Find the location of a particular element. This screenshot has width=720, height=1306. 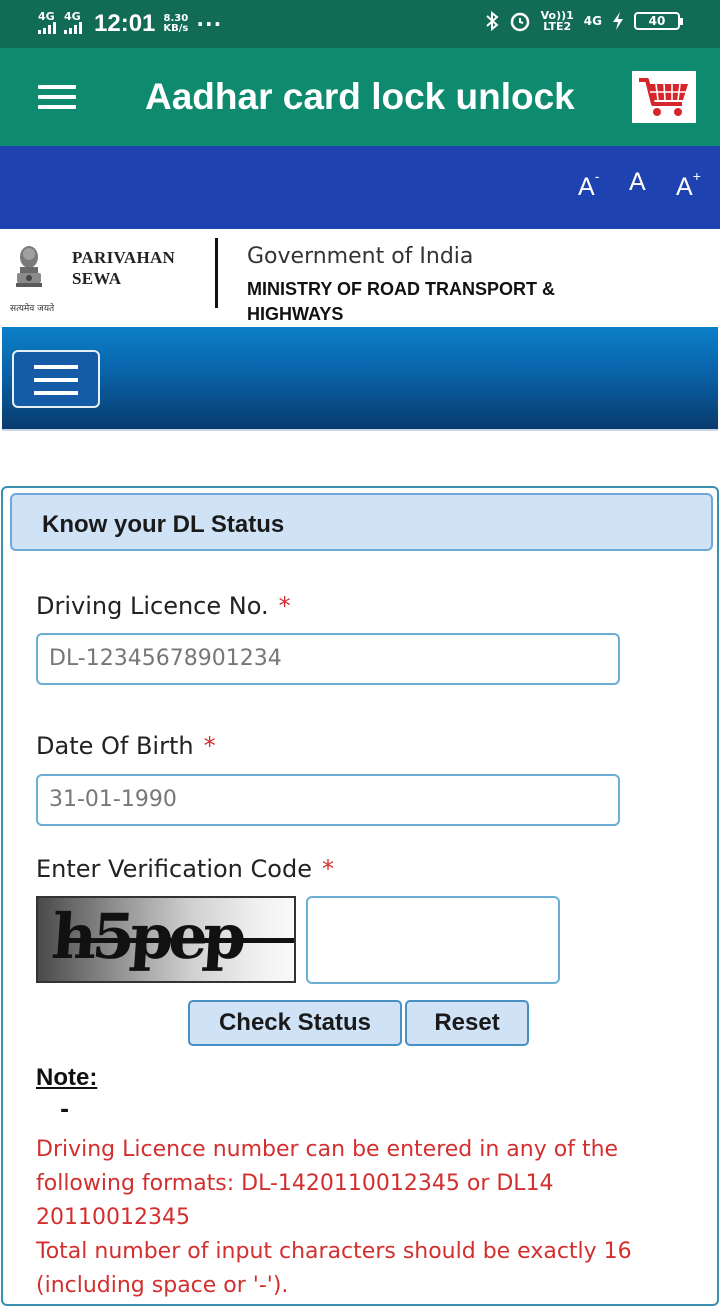

parivahan-sewa-logo: PARIVAHAN SEWA is located at coordinates (123, 268).